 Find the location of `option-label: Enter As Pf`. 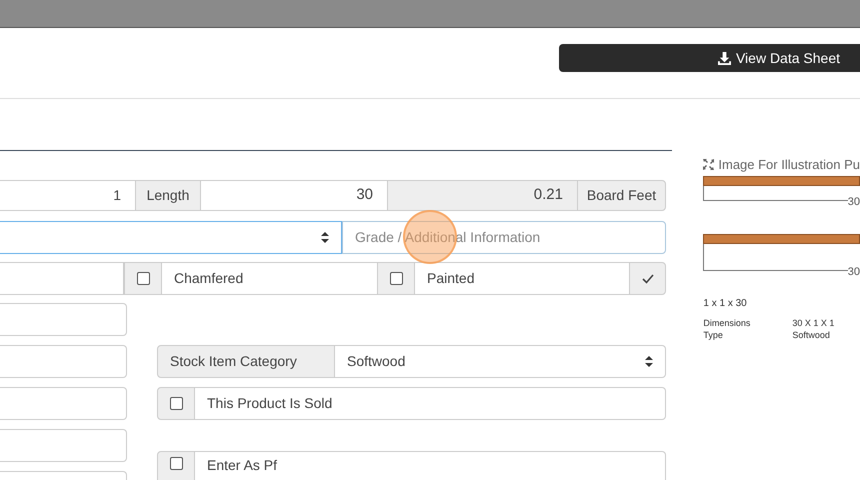

option-label: Enter As Pf is located at coordinates (430, 465).